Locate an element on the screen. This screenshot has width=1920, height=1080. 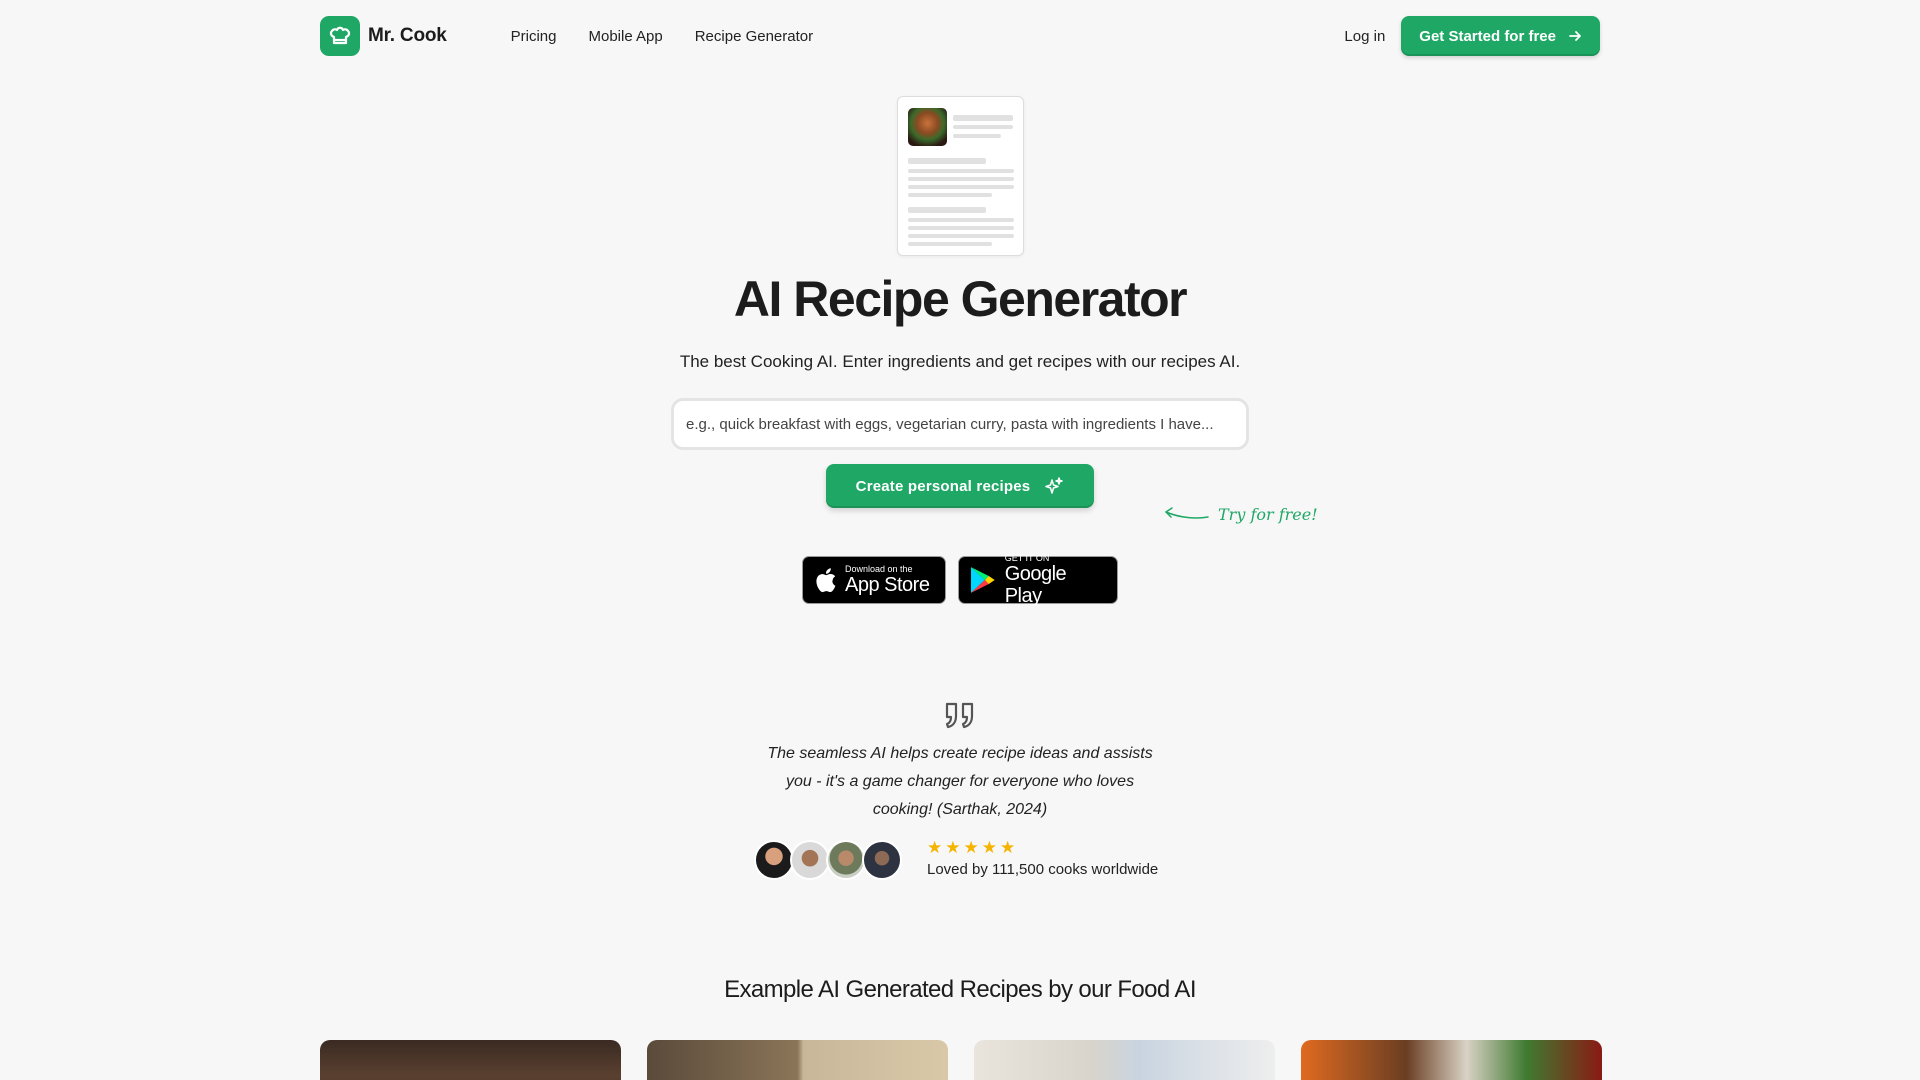
google-play-big-text: Google Play is located at coordinates (1035, 585).